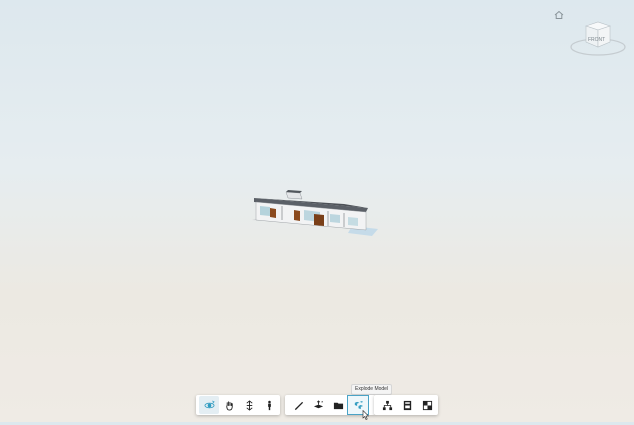  I want to click on ruler-icon, so click(298, 405).